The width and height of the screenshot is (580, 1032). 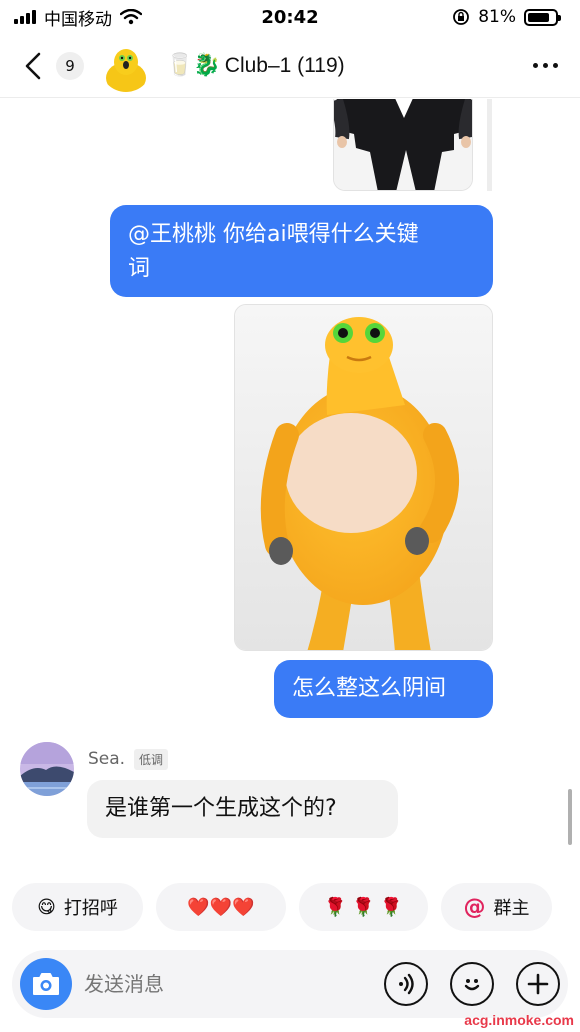 What do you see at coordinates (131, 17) in the screenshot?
I see `wifi-icon` at bounding box center [131, 17].